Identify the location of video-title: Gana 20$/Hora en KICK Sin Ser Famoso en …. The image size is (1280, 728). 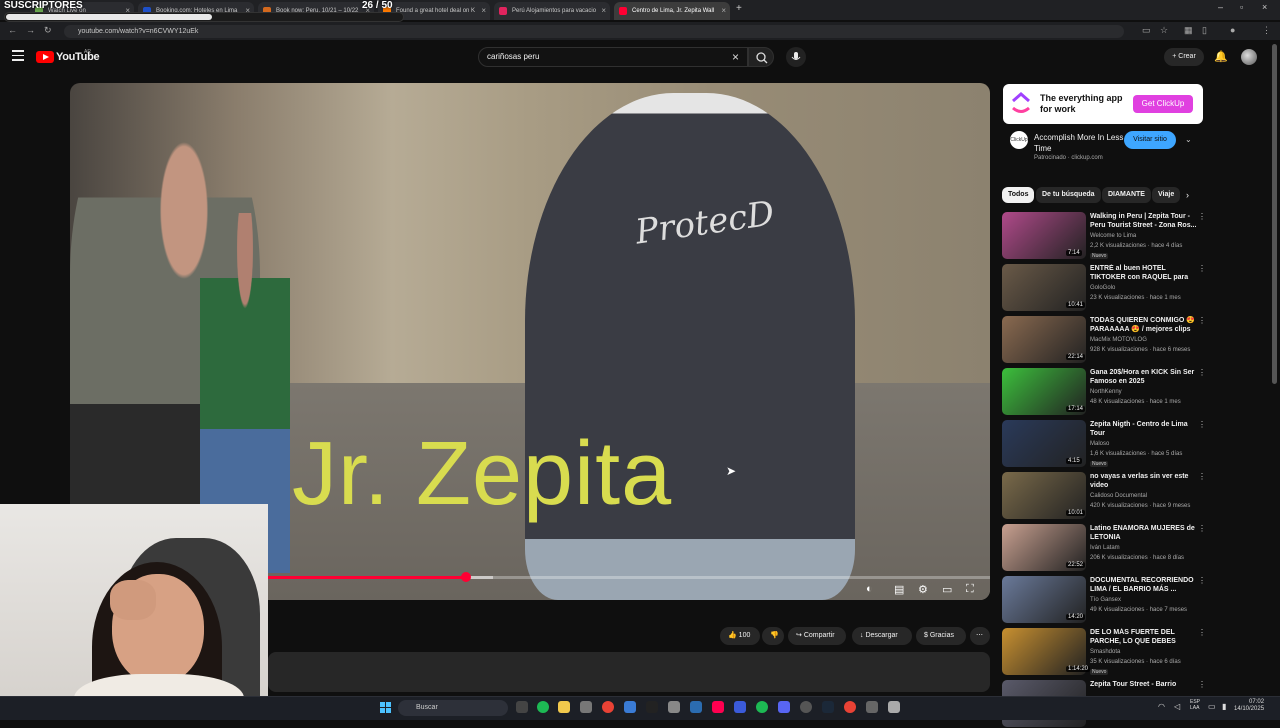
(1144, 377).